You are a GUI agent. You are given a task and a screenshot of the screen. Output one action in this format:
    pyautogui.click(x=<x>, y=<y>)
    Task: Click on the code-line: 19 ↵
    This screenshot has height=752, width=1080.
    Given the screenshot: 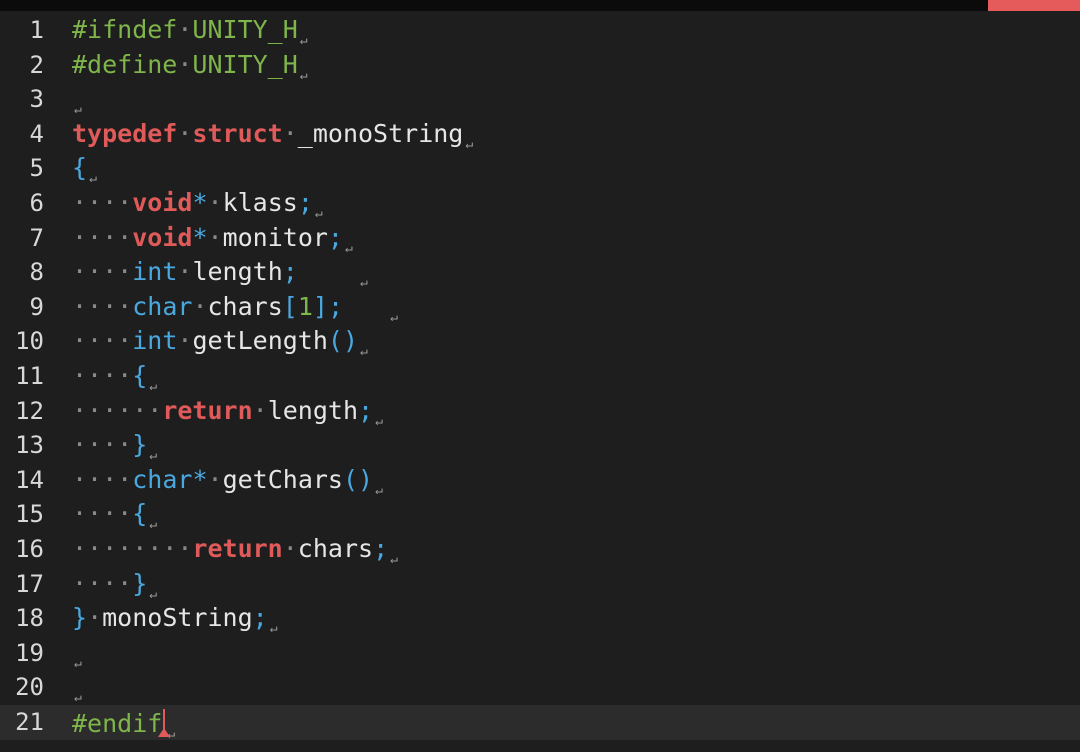 What is the action you would take?
    pyautogui.click(x=540, y=653)
    